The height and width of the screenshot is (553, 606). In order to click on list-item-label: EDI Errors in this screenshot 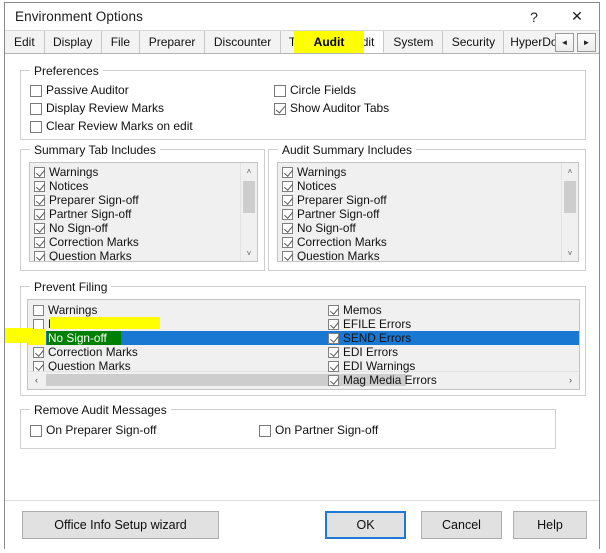, I will do `click(371, 351)`.